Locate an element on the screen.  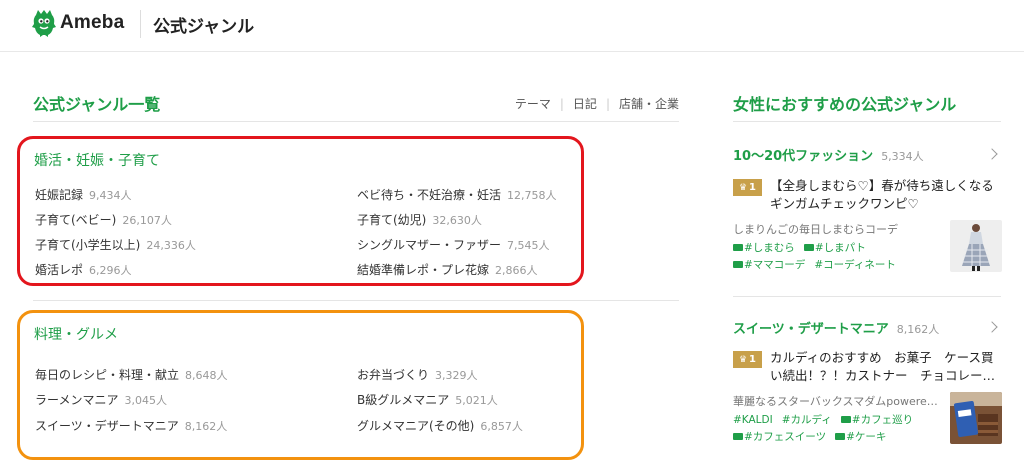
genre-item: グルメマニア(その他) 6,857人 is located at coordinates (440, 425).